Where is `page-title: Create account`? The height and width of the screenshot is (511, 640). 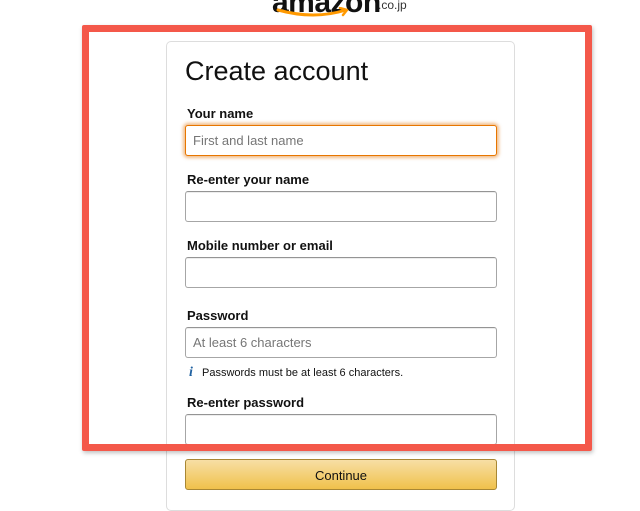
page-title: Create account is located at coordinates (277, 71).